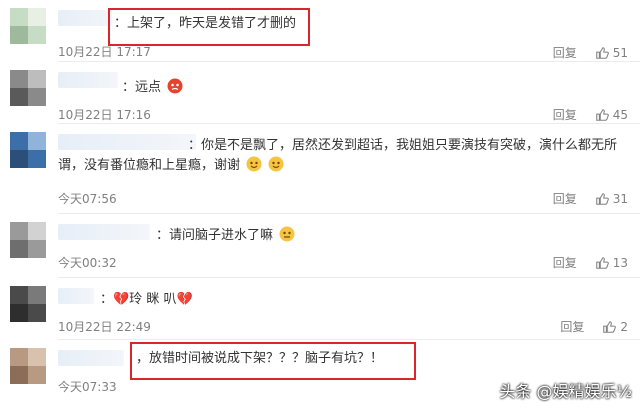 The image size is (640, 408). What do you see at coordinates (620, 262) in the screenshot?
I see `like-count: 13` at bounding box center [620, 262].